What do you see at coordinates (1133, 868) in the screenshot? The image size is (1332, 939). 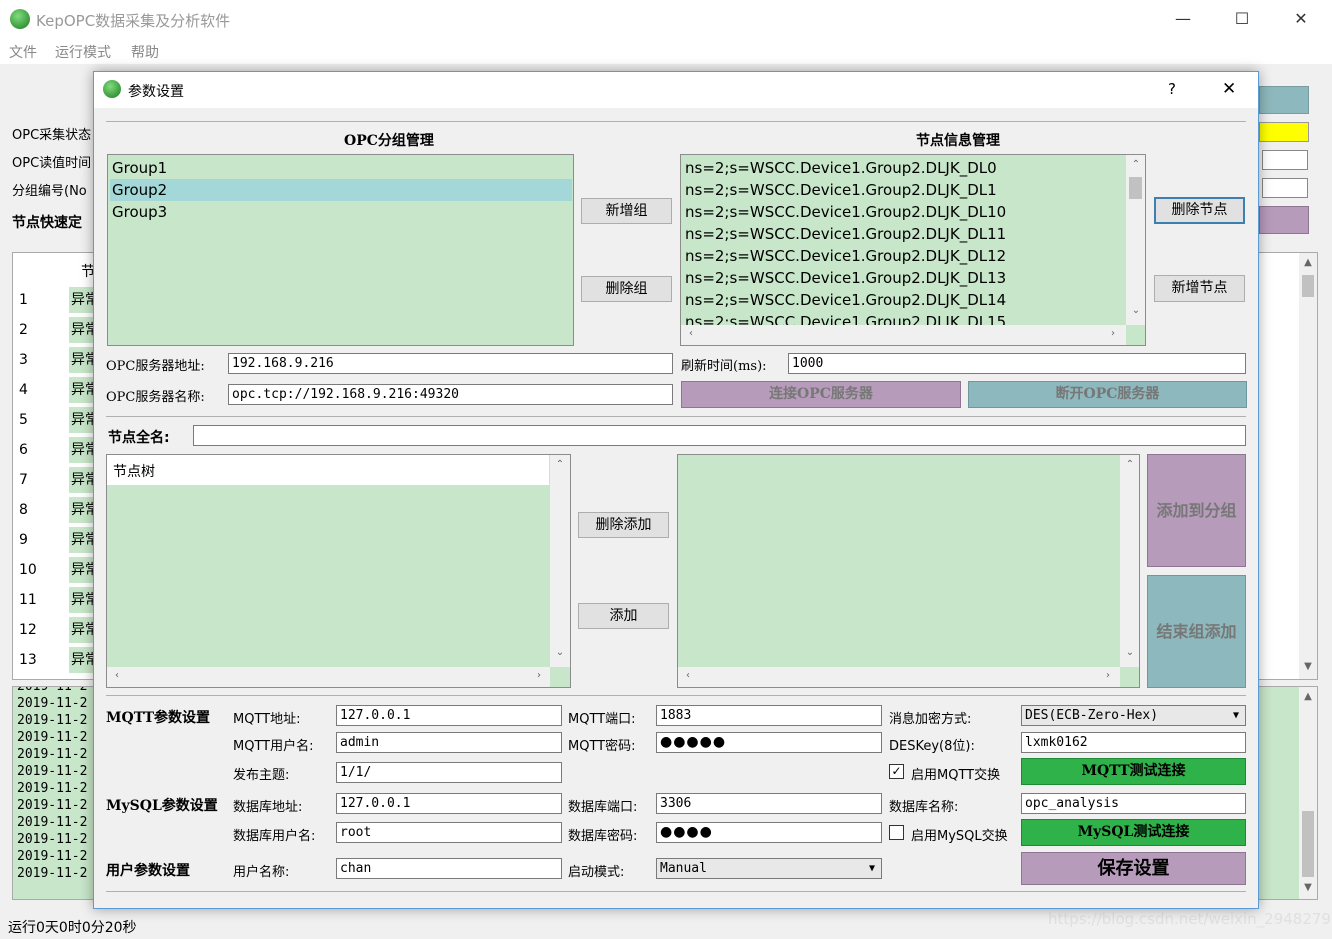 I see `save-settings-button: 保存设置` at bounding box center [1133, 868].